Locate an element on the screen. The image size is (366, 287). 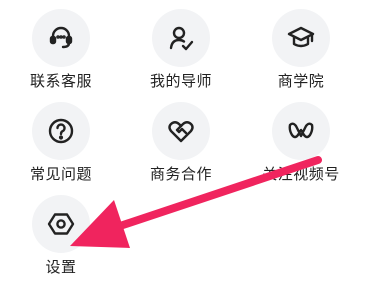
customer-service-label: 联系客服 is located at coordinates (60, 81).